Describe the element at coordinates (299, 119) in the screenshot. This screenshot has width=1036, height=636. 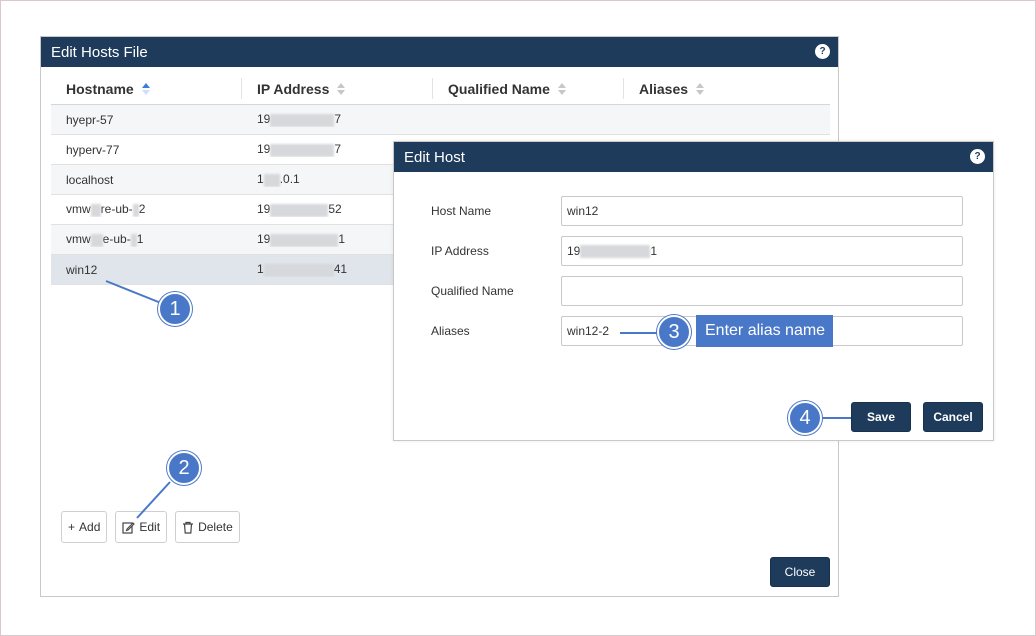
I see `ip-cell: 19 7` at that location.